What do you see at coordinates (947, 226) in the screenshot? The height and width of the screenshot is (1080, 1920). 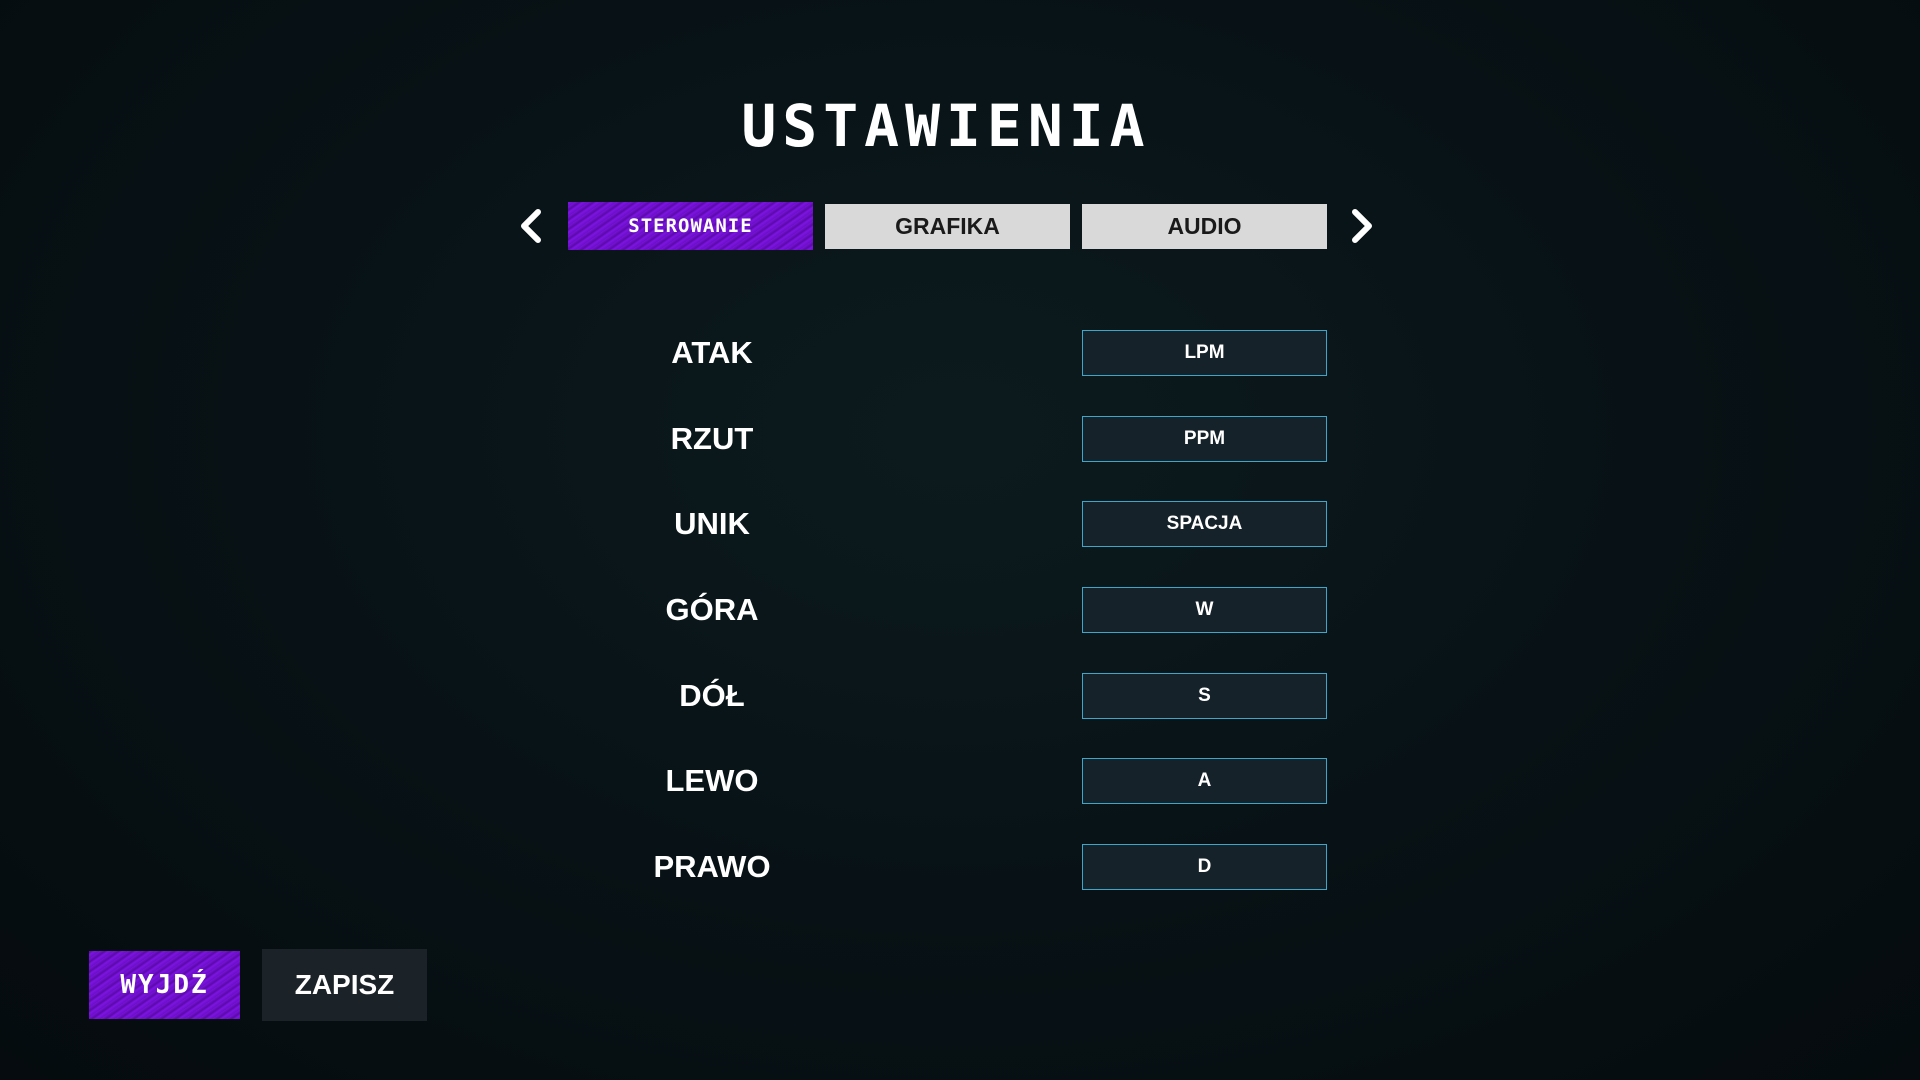 I see `tab-grafika: GRAFIKA` at bounding box center [947, 226].